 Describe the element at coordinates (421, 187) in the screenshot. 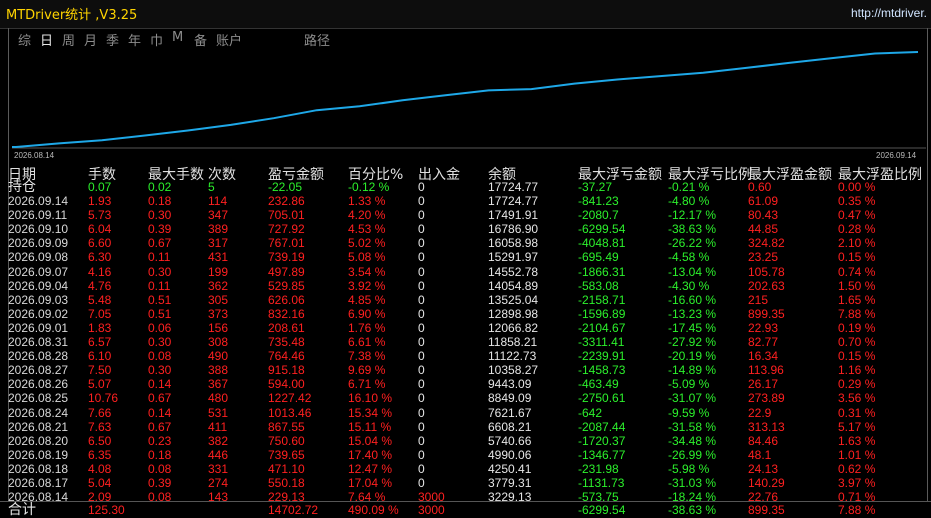

I see `holding-flow: 0` at that location.